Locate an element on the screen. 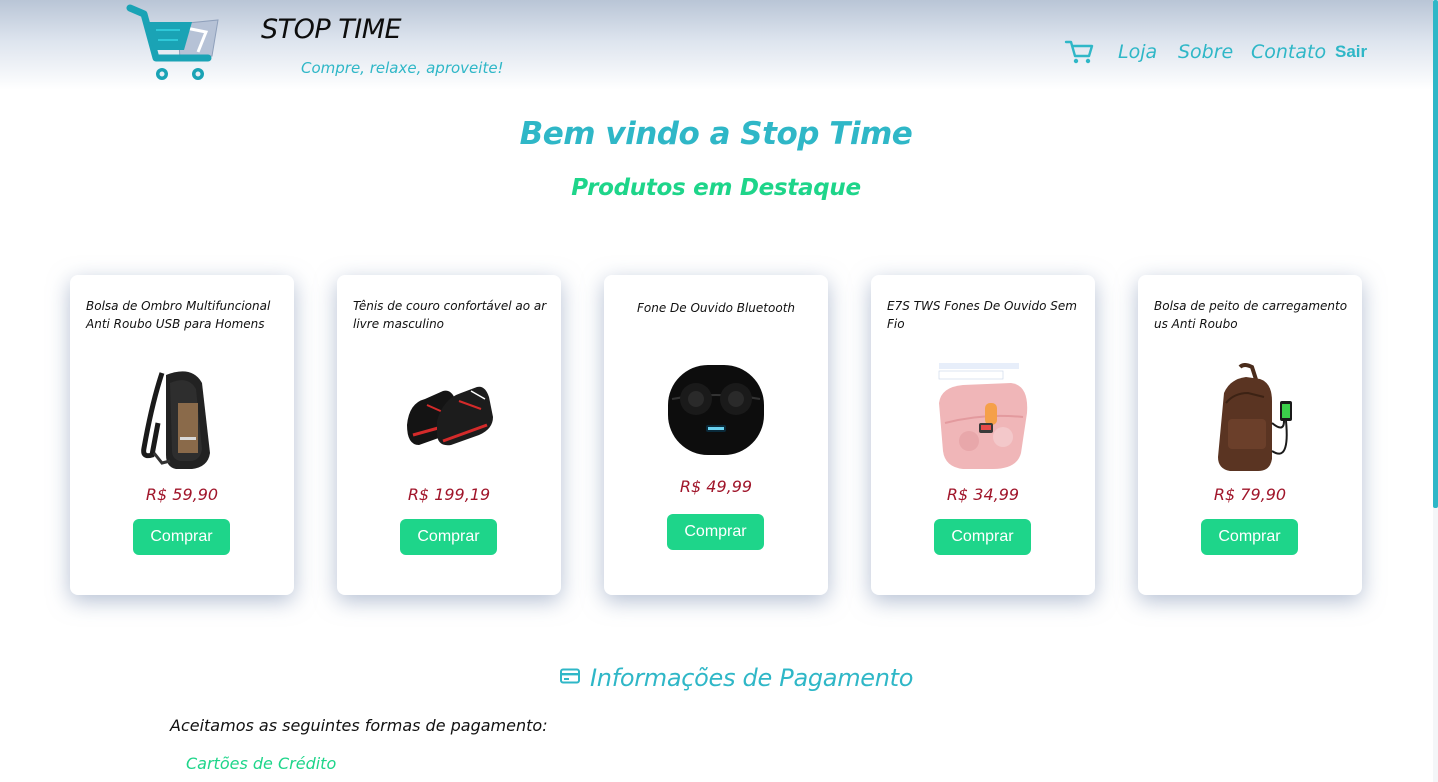 This screenshot has width=1438, height=782. product-price: R$ 49,99 is located at coordinates (716, 486).